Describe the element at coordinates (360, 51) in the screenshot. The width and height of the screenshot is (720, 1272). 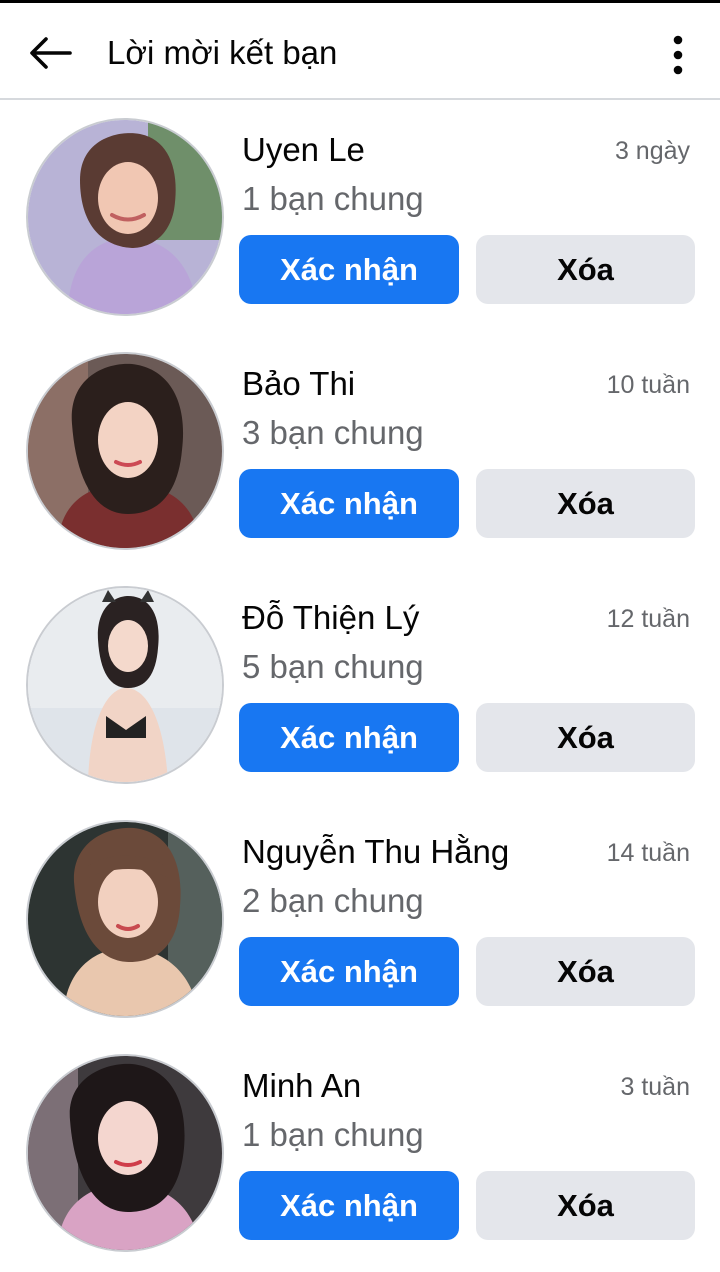
I see `app-header: Lời mời kết bạn` at that location.